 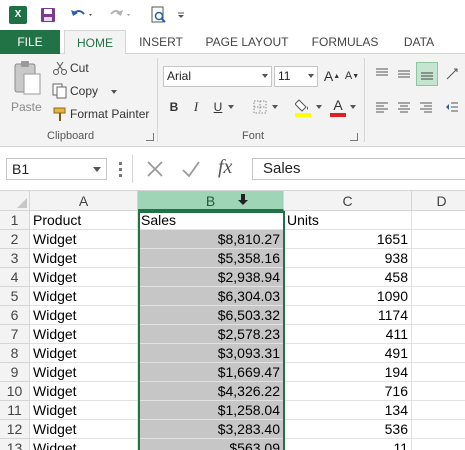 What do you see at coordinates (382, 74) in the screenshot?
I see `align-top-button` at bounding box center [382, 74].